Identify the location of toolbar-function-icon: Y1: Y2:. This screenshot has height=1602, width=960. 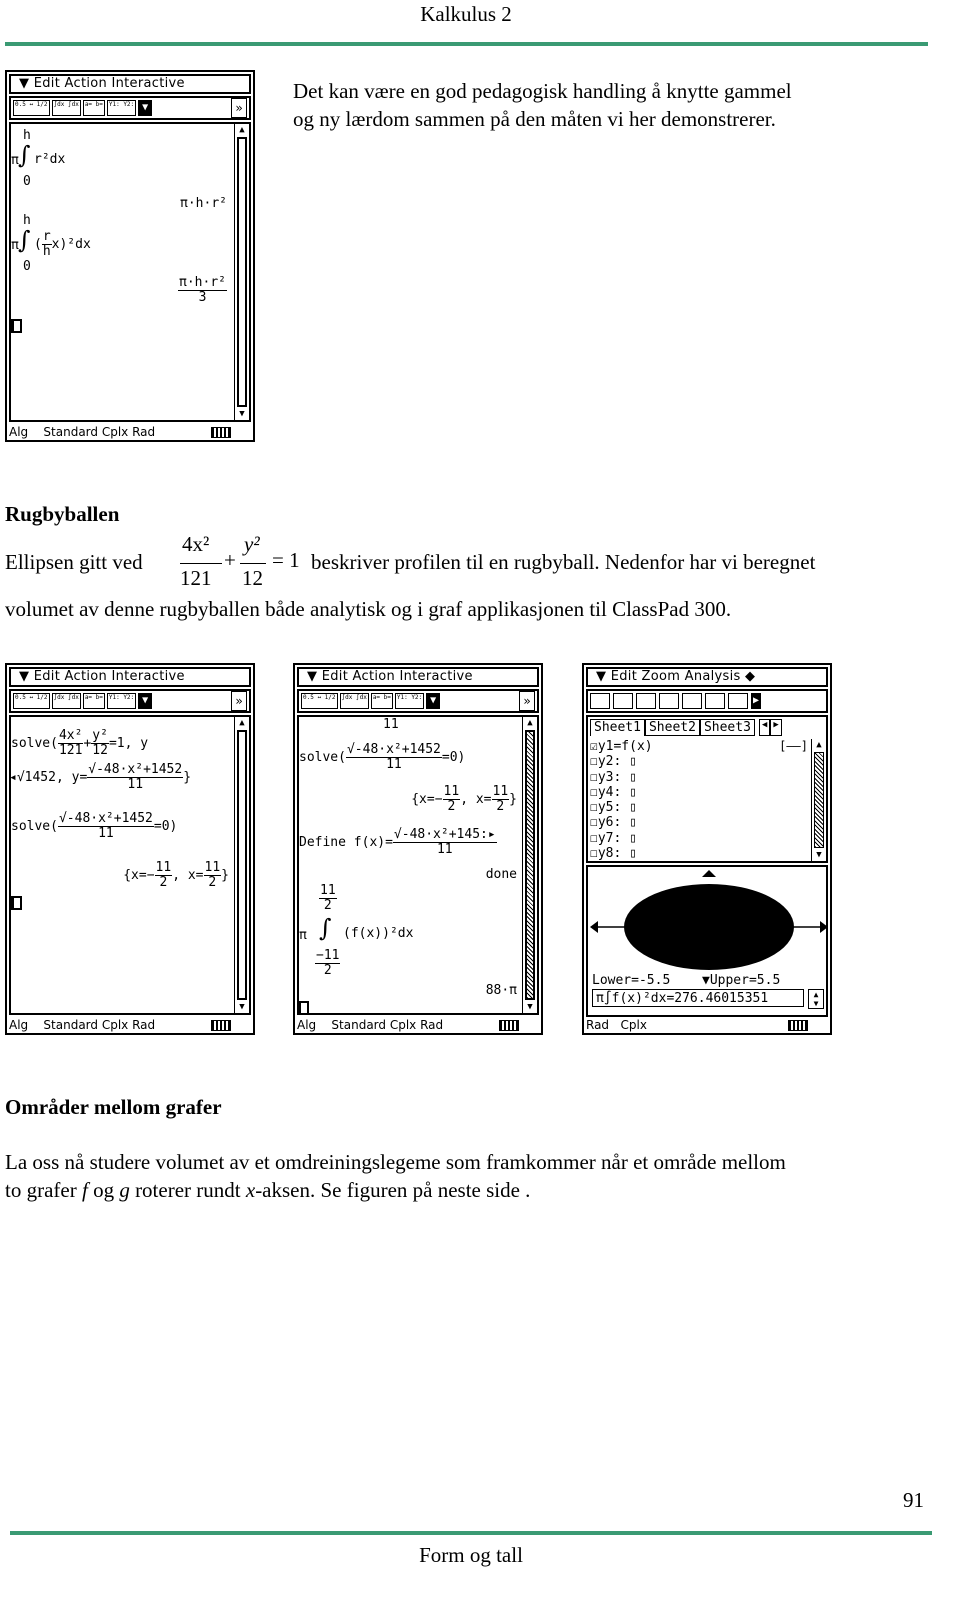
(121, 108).